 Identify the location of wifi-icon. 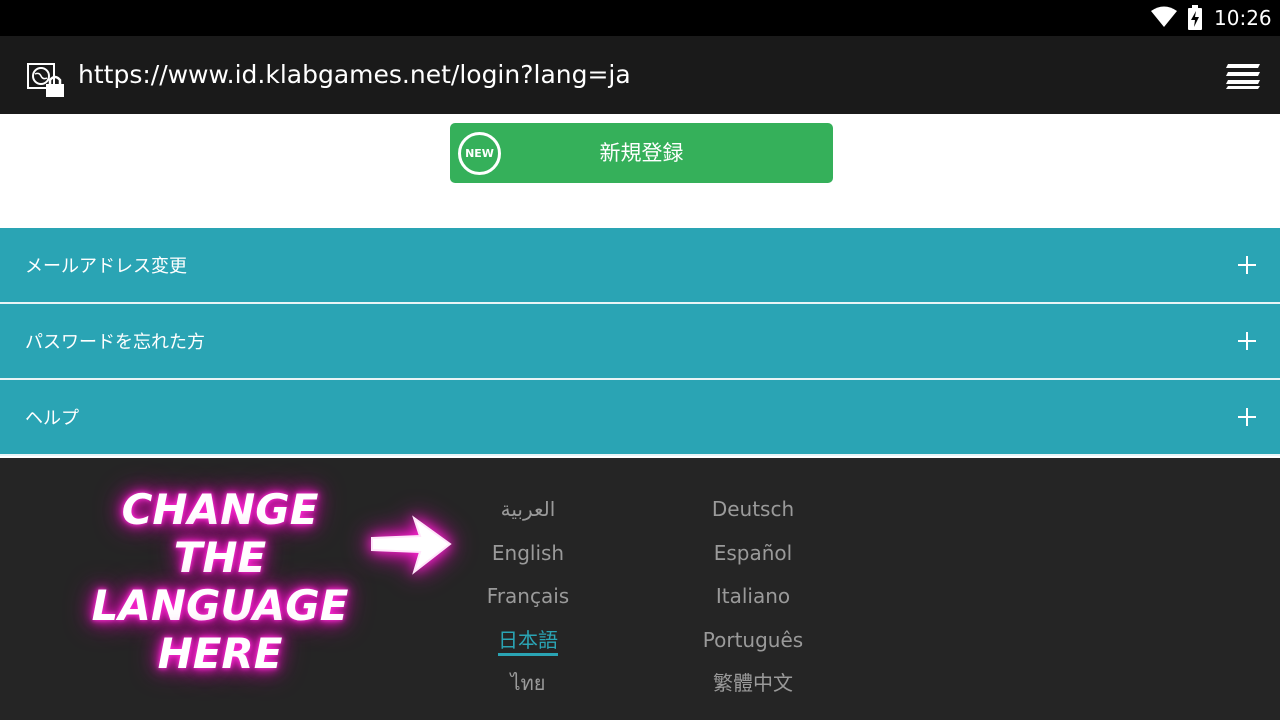
(1164, 16).